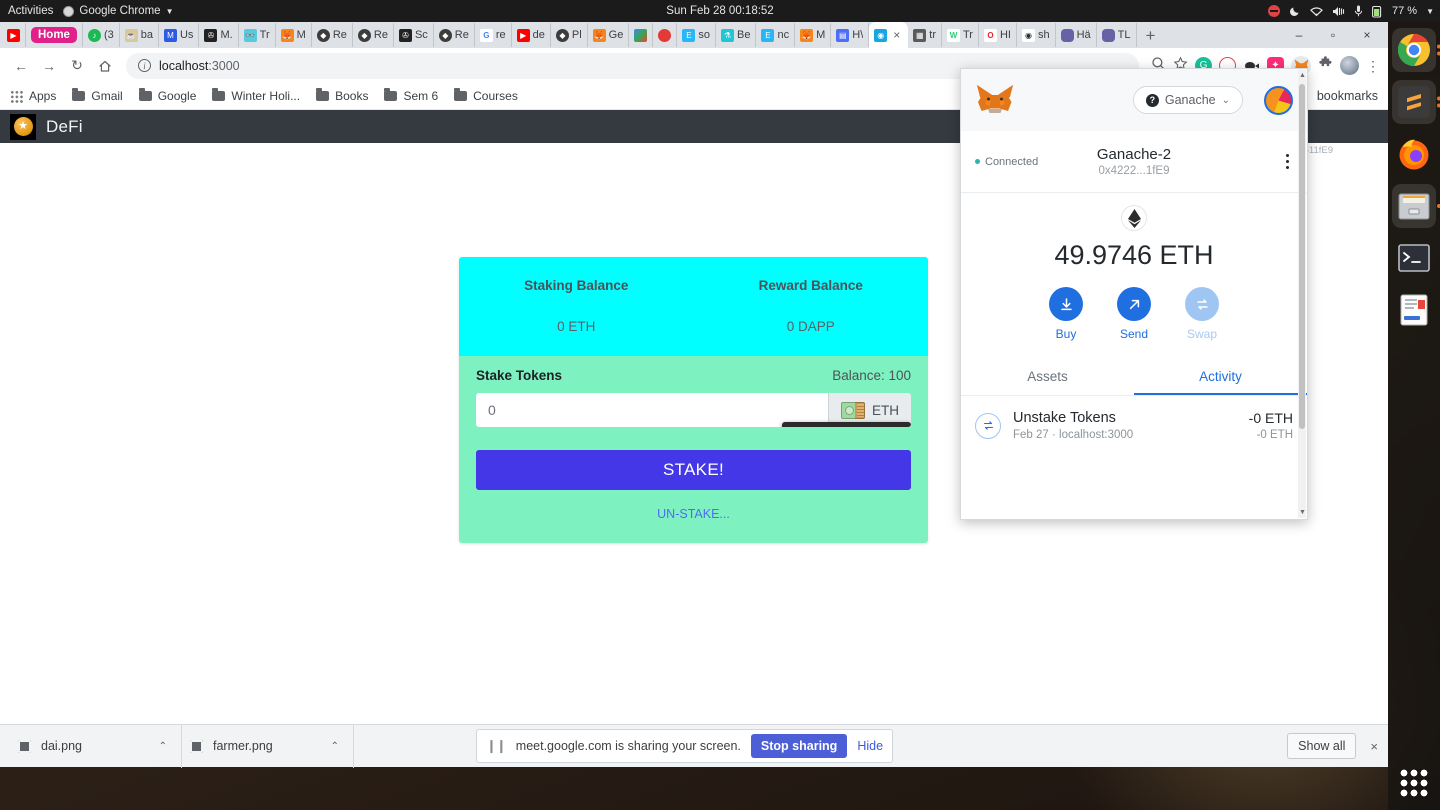 The height and width of the screenshot is (810, 1440). I want to click on dock-item-firefox, so click(1414, 154).